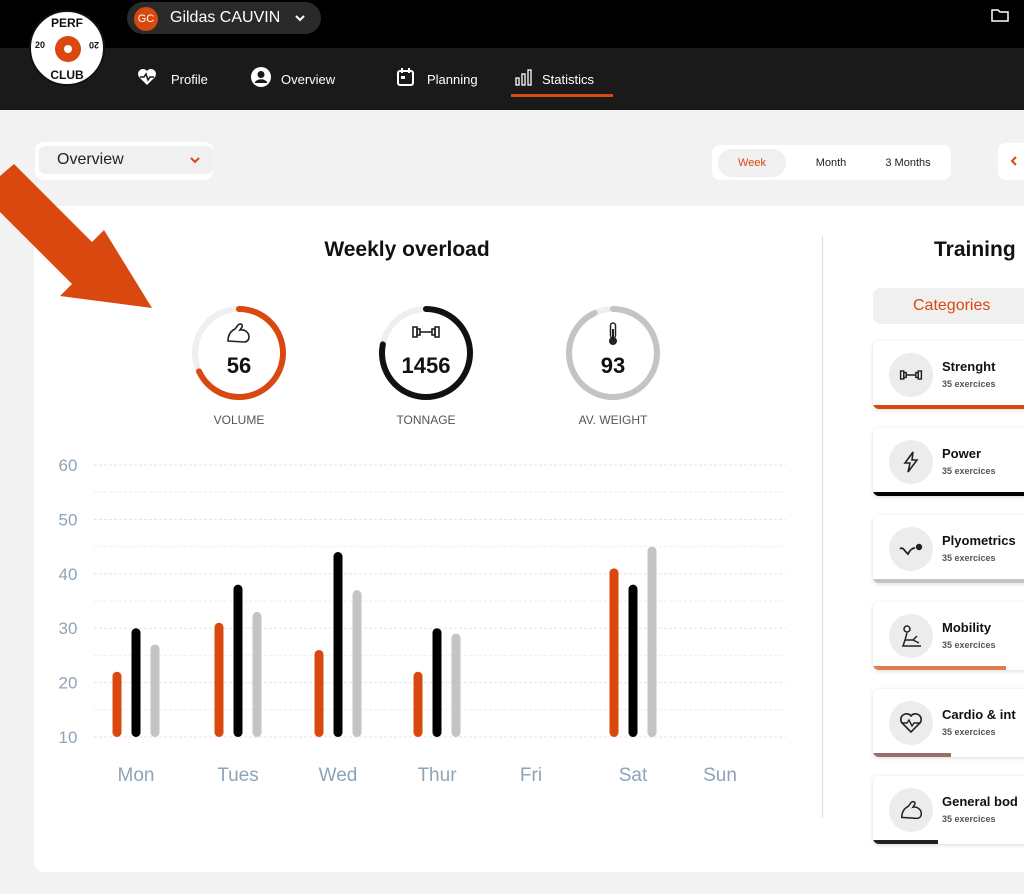 This screenshot has height=894, width=1024. What do you see at coordinates (68, 519) in the screenshot?
I see `y-tick-label: 50` at bounding box center [68, 519].